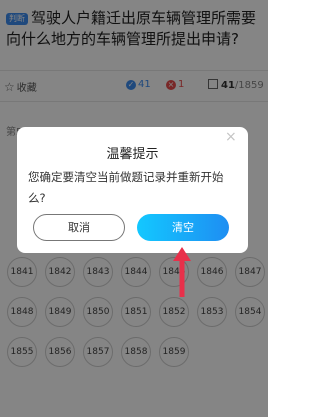  What do you see at coordinates (132, 154) in the screenshot?
I see `dialog-title: 温馨提示` at bounding box center [132, 154].